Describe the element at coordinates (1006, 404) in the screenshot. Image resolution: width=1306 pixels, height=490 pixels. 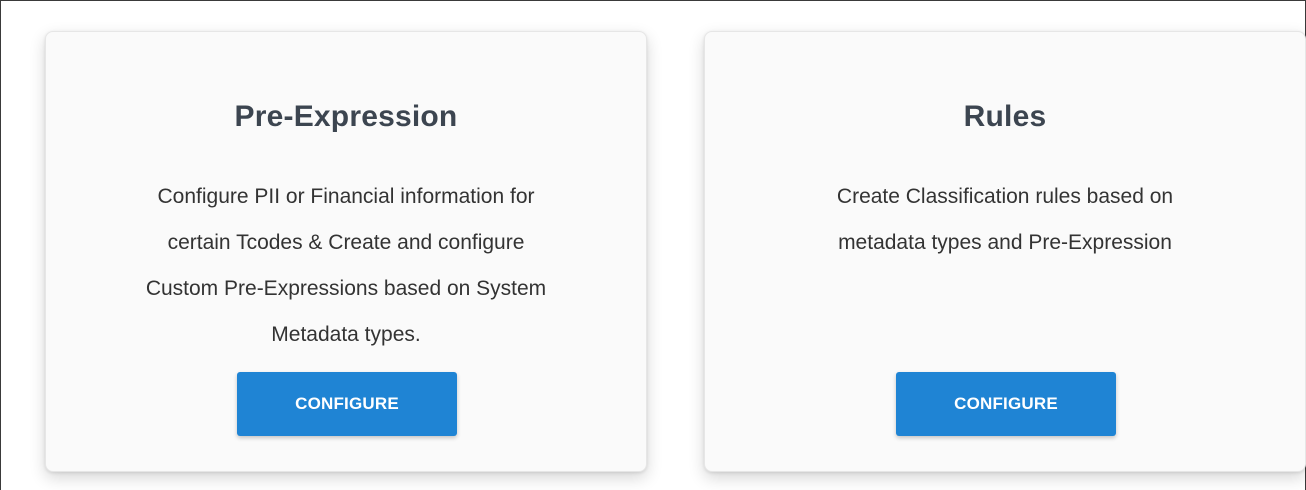
I see `configure-rules-button: CONFIGURE` at that location.